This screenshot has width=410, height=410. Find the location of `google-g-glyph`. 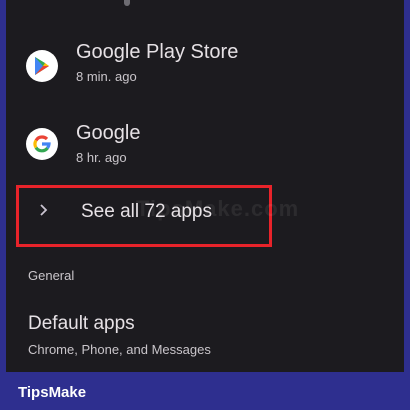

google-g-glyph is located at coordinates (42, 144).